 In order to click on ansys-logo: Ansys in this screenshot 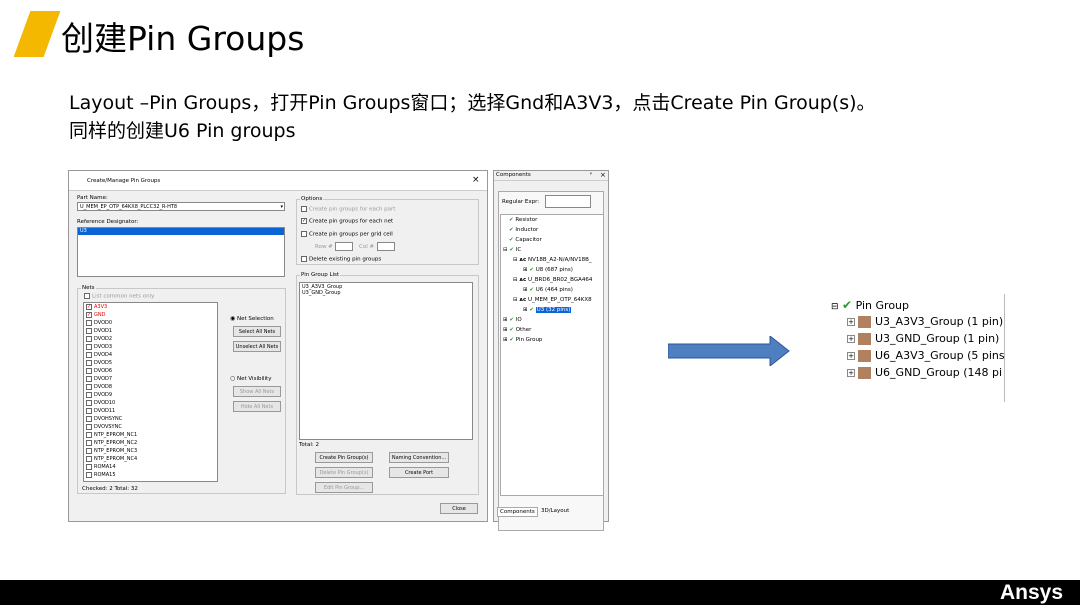, I will do `click(1032, 592)`.